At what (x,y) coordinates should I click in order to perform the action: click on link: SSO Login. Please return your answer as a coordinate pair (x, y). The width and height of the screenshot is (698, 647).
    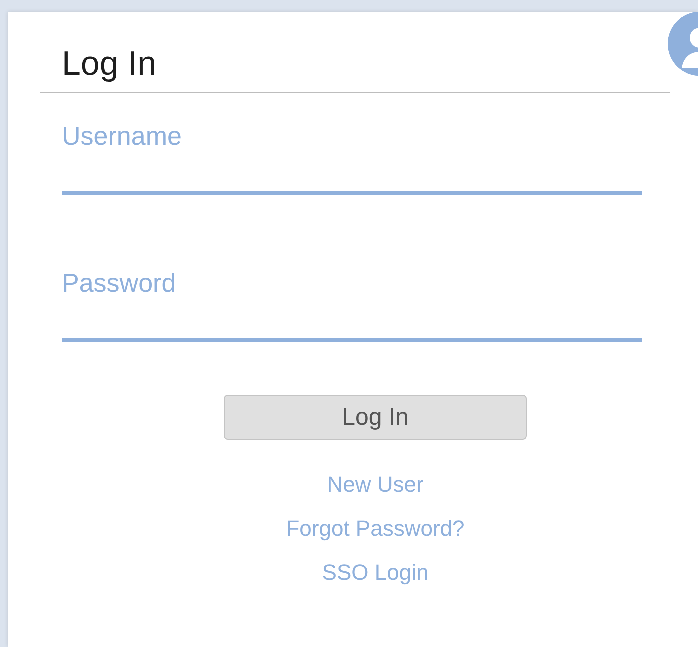
    Looking at the image, I should click on (375, 573).